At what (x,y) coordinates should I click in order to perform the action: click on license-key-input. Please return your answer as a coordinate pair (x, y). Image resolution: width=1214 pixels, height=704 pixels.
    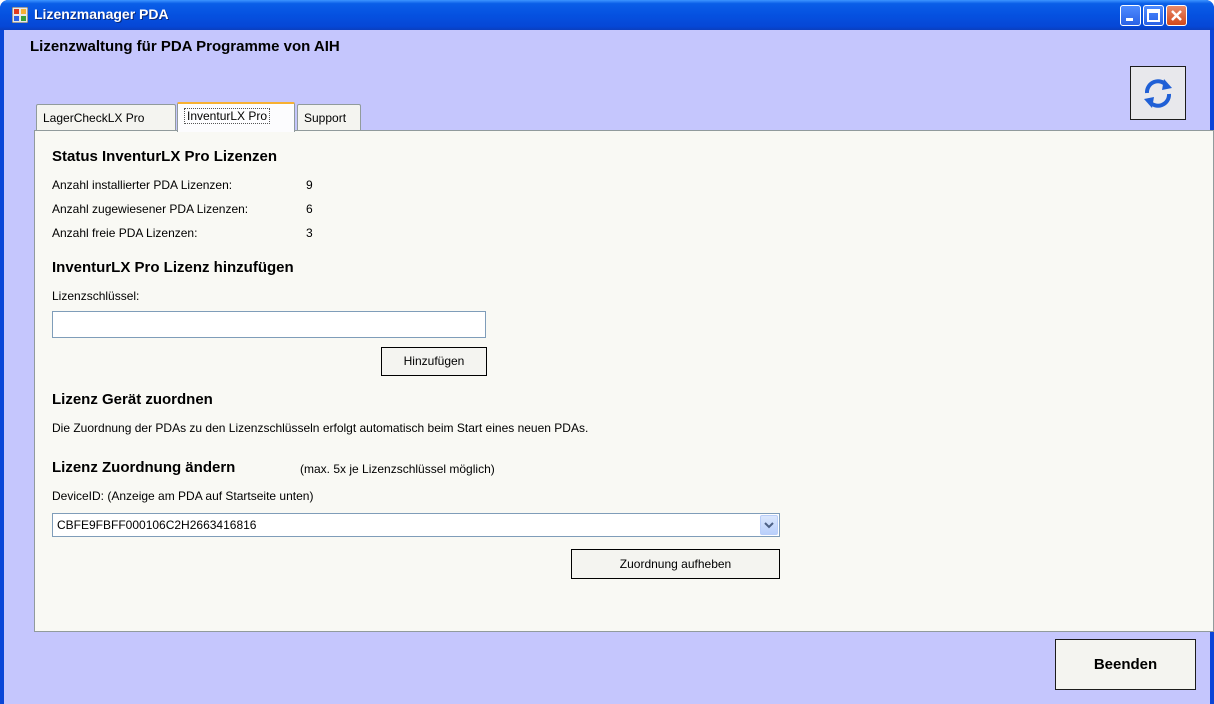
    Looking at the image, I should click on (269, 324).